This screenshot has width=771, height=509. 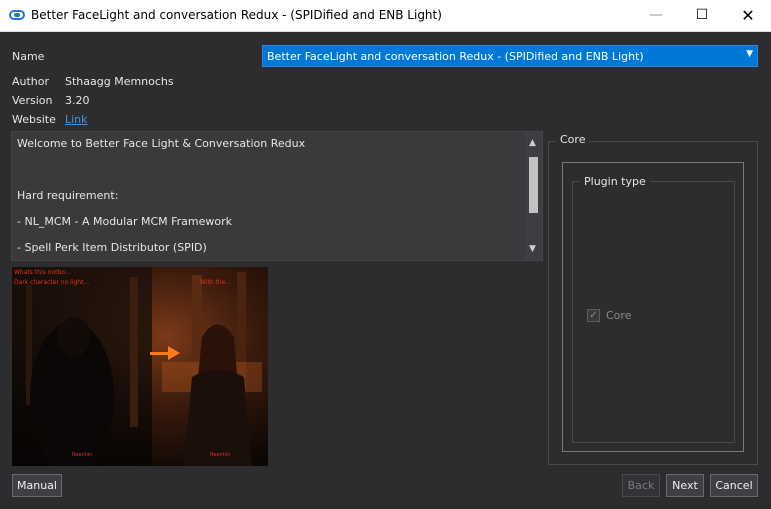 What do you see at coordinates (615, 181) in the screenshot?
I see `plugin-type-title: Plugin type` at bounding box center [615, 181].